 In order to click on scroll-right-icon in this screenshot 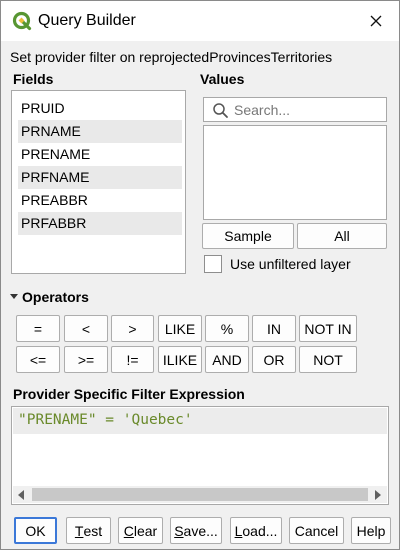, I will do `click(378, 495)`.